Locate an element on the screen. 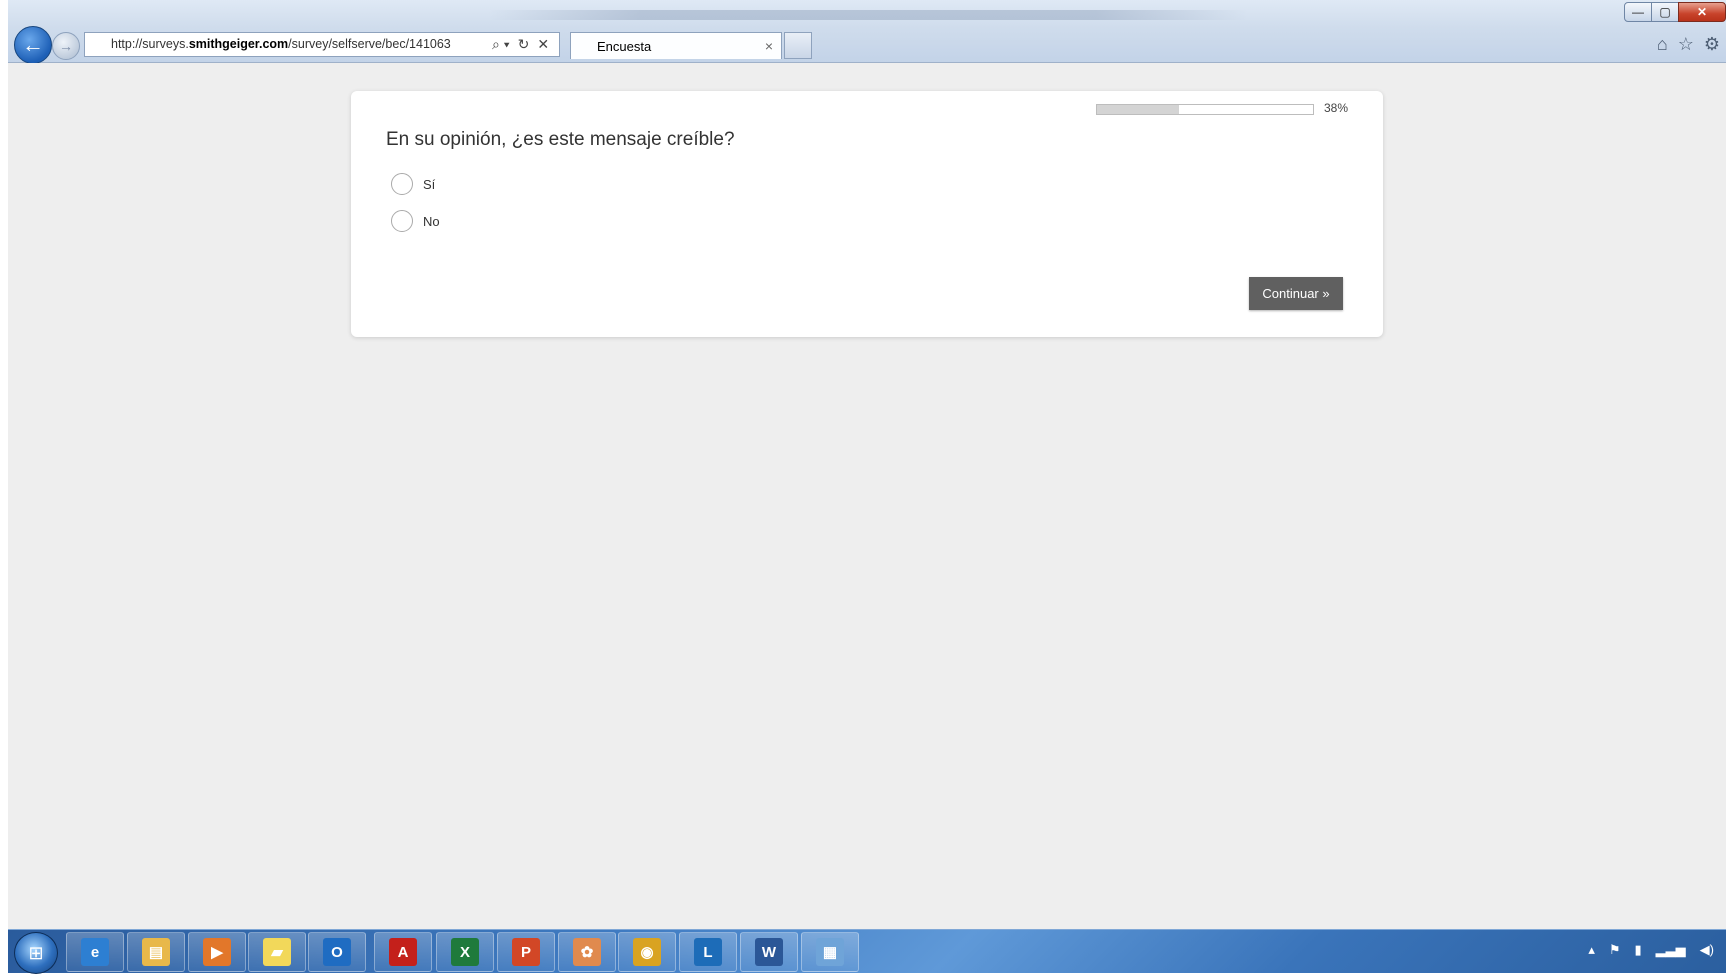 This screenshot has width=1726, height=974. excel-icon: X is located at coordinates (465, 952).